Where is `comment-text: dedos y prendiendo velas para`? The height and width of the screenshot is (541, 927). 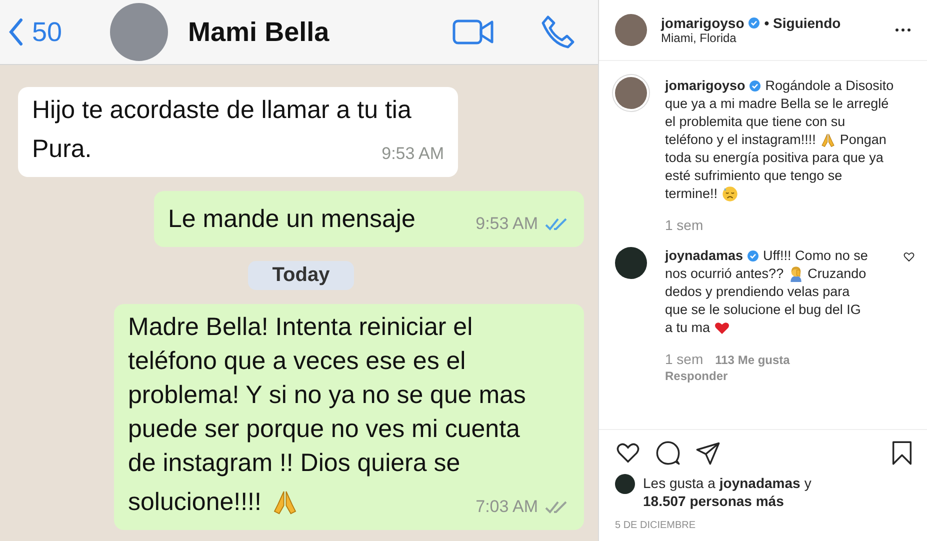 comment-text: dedos y prendiendo velas para is located at coordinates (757, 292).